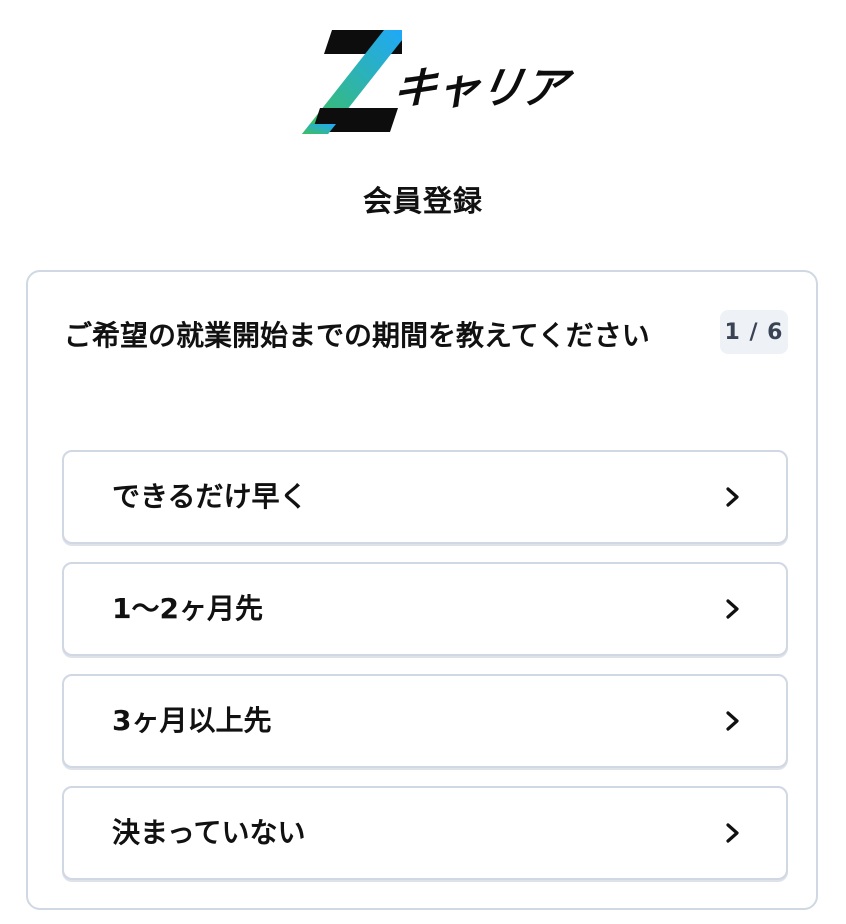 The image size is (846, 924). What do you see at coordinates (425, 833) in the screenshot?
I see `option-undecided: 決まっていない` at bounding box center [425, 833].